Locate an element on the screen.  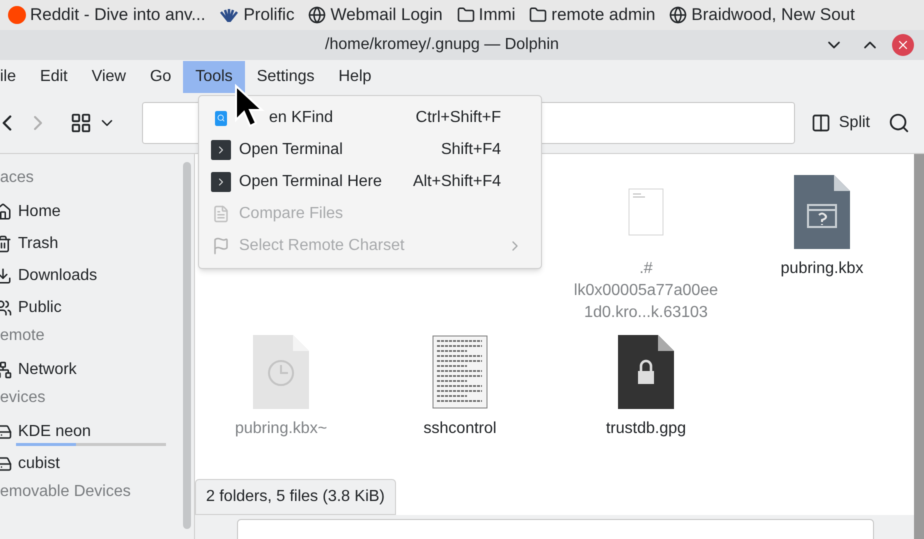
section-heading: evices is located at coordinates (23, 398).